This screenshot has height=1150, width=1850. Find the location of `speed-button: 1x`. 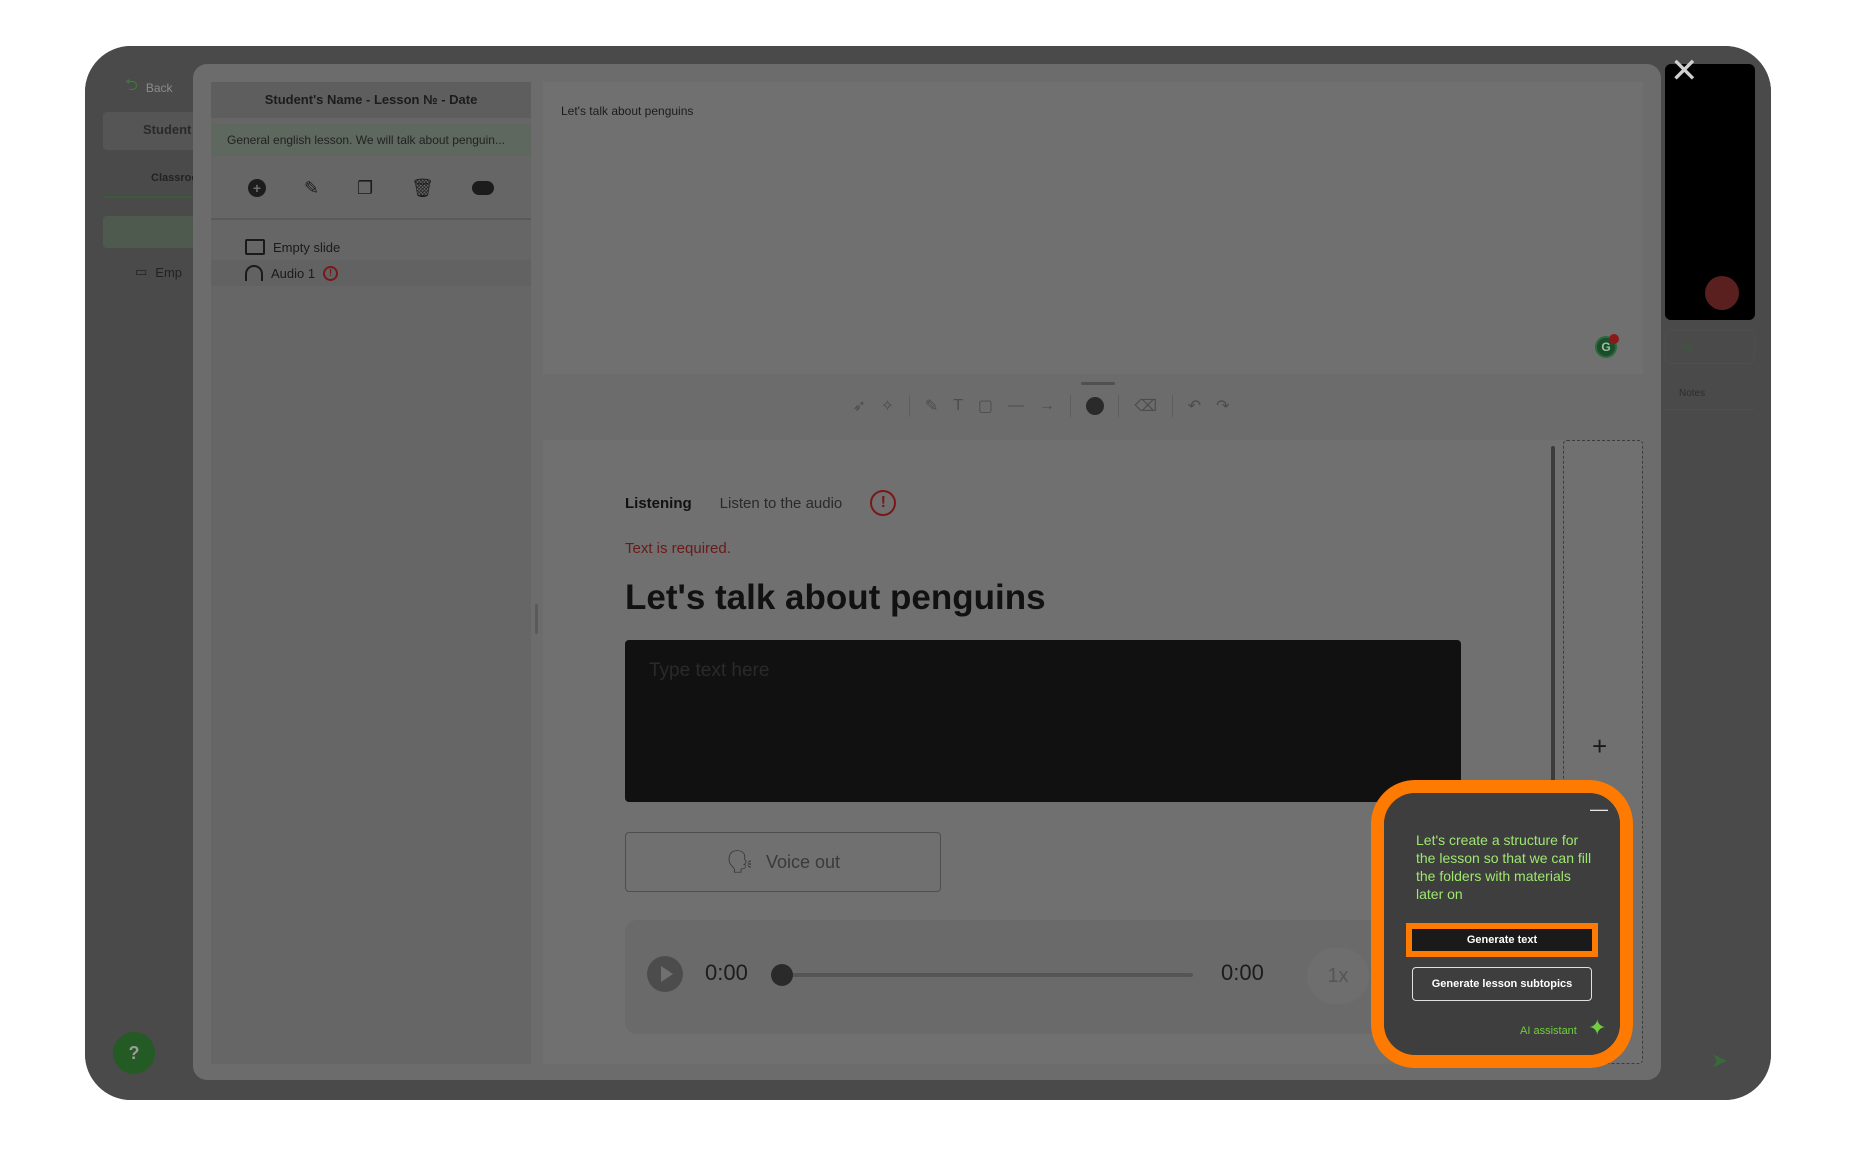

speed-button: 1x is located at coordinates (1338, 976).